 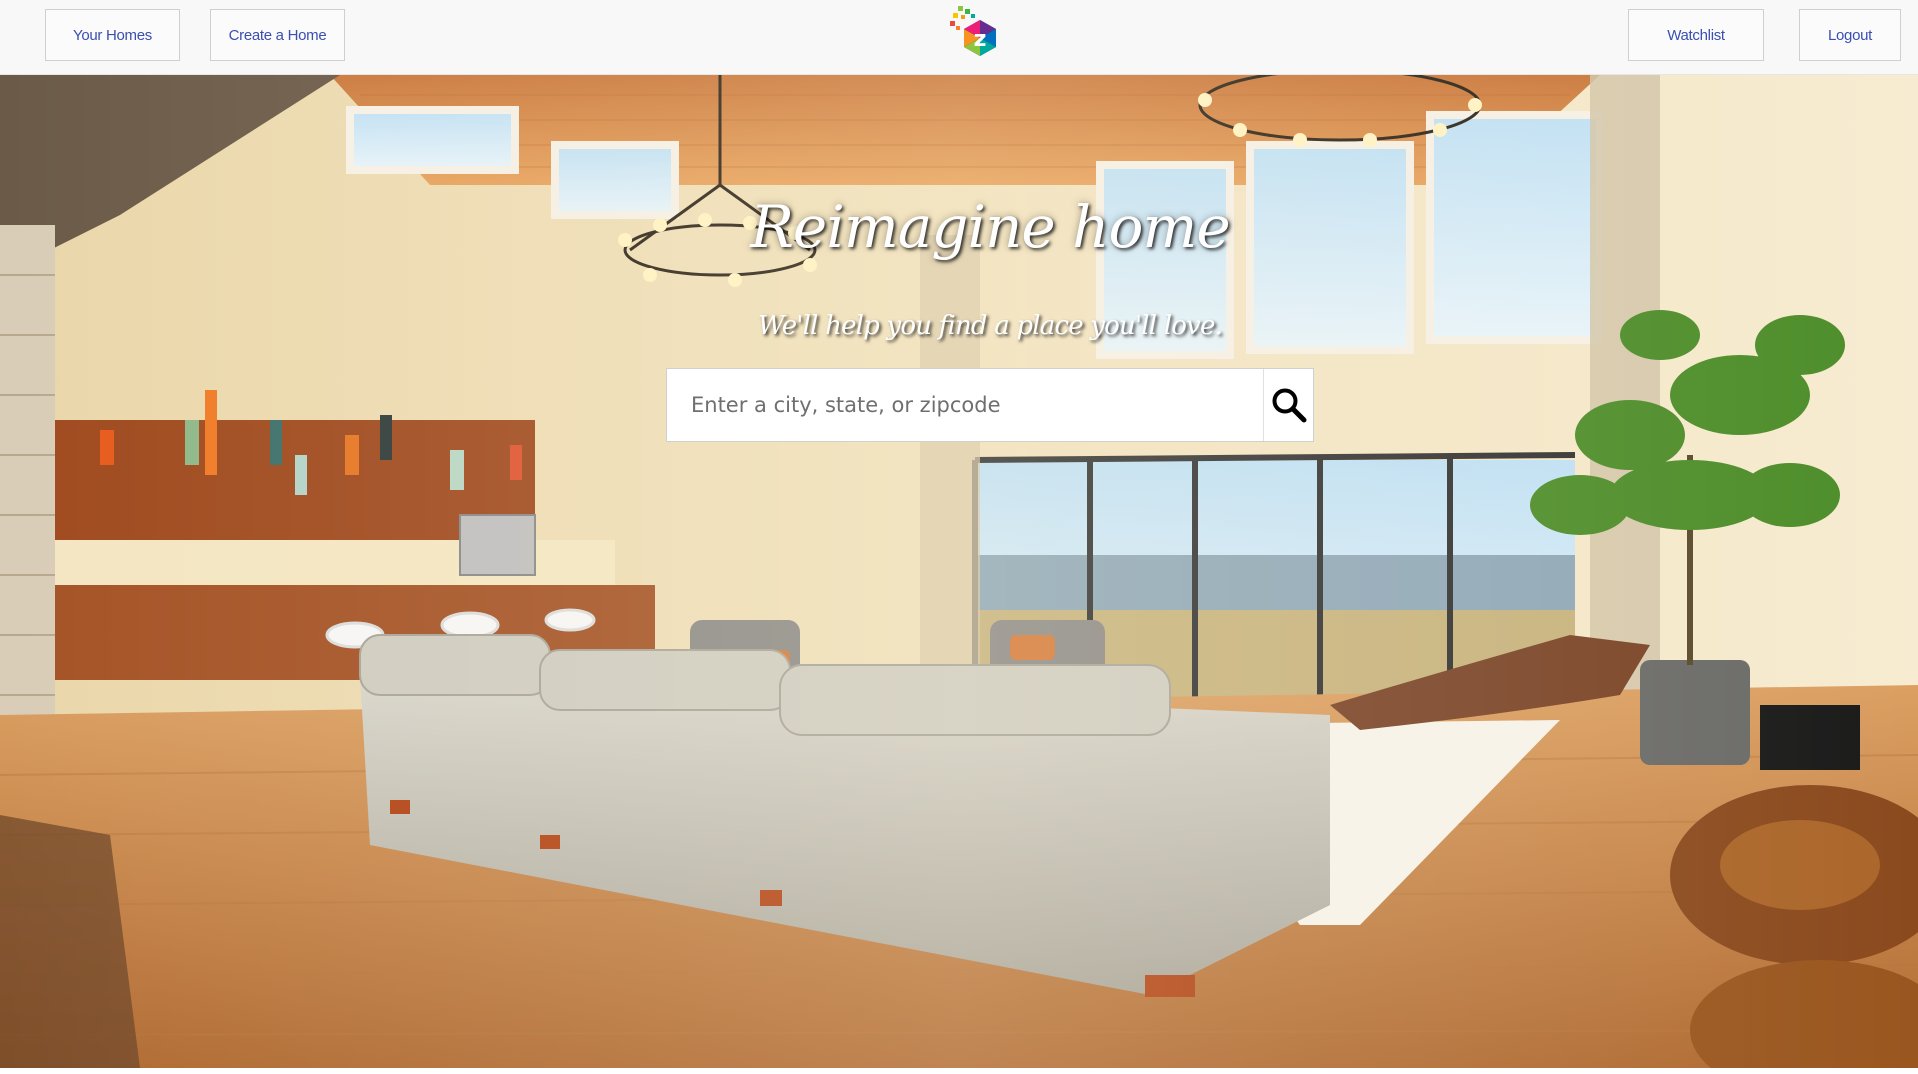 I want to click on location-search-bar, so click(x=990, y=405).